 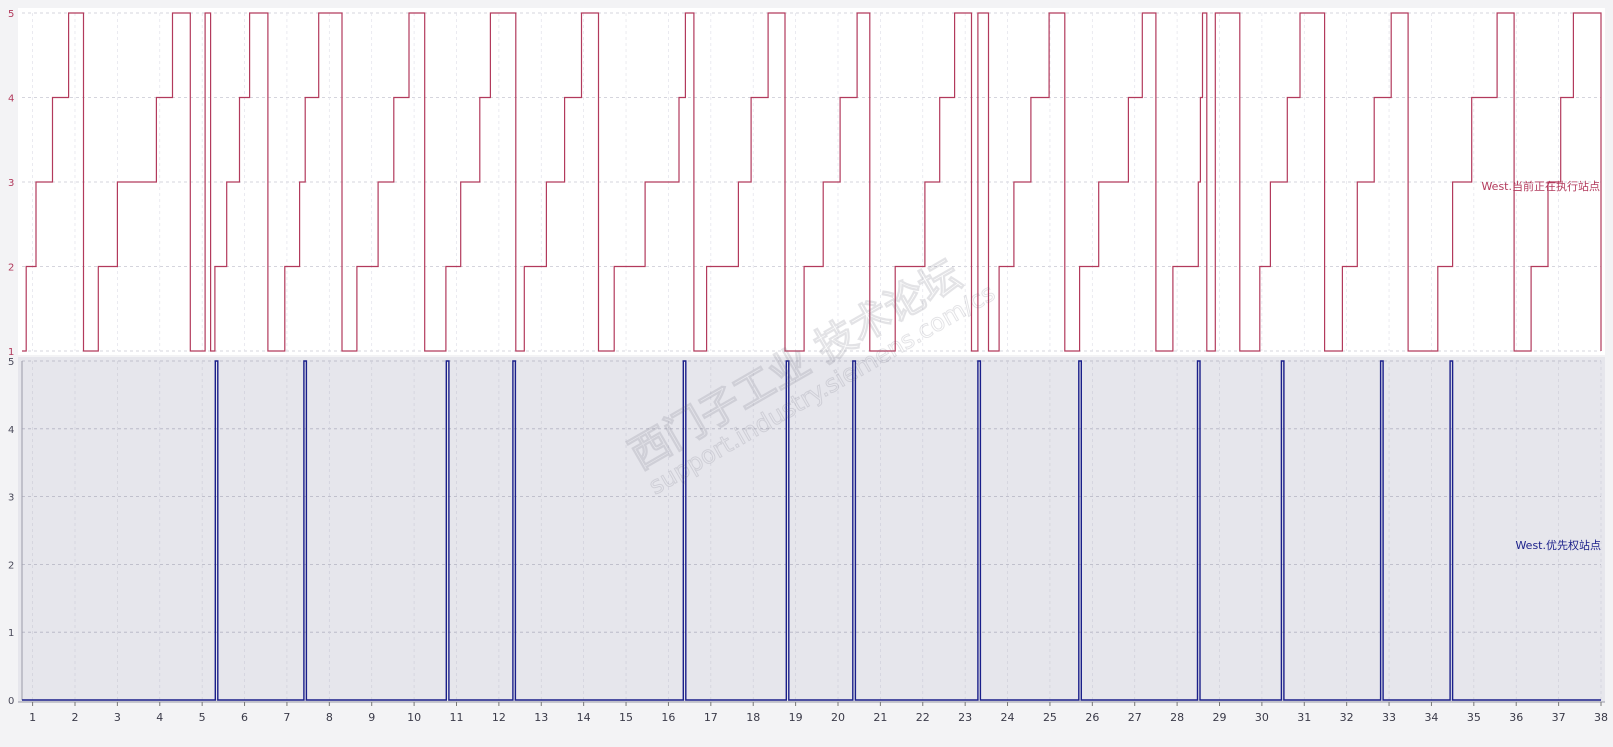 I want to click on x-tick-label: 26, so click(x=1092, y=717).